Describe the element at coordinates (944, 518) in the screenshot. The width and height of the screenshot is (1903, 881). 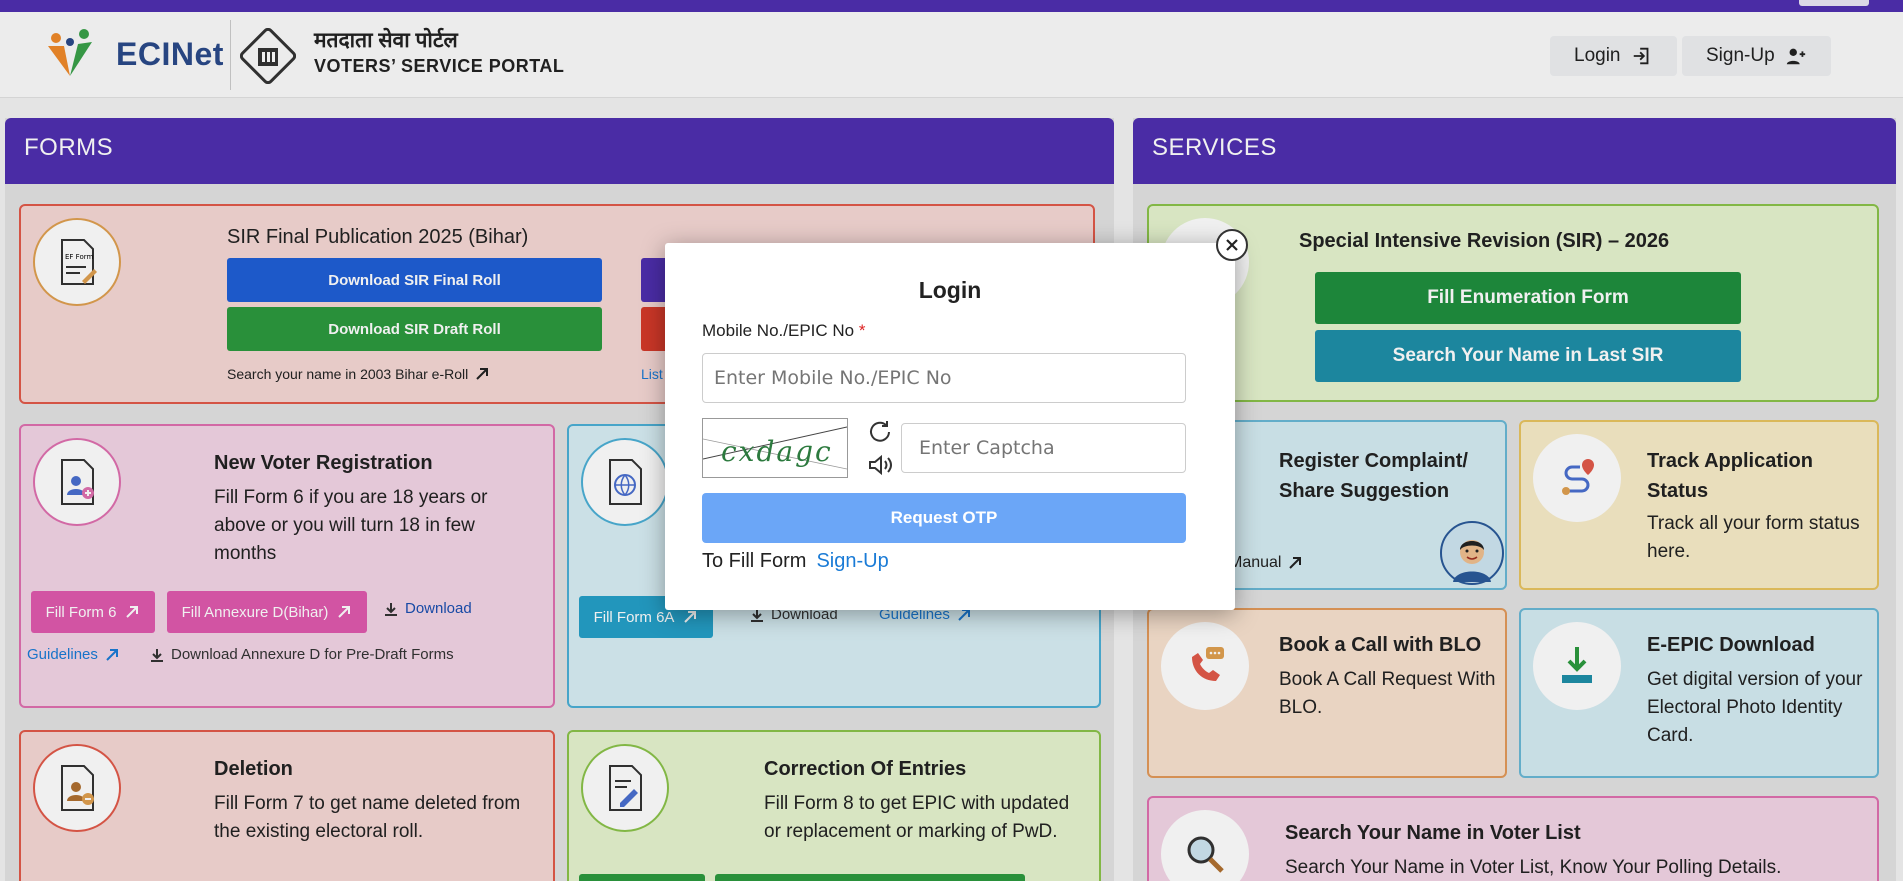
I see `request-otp-button: Request OTP` at that location.